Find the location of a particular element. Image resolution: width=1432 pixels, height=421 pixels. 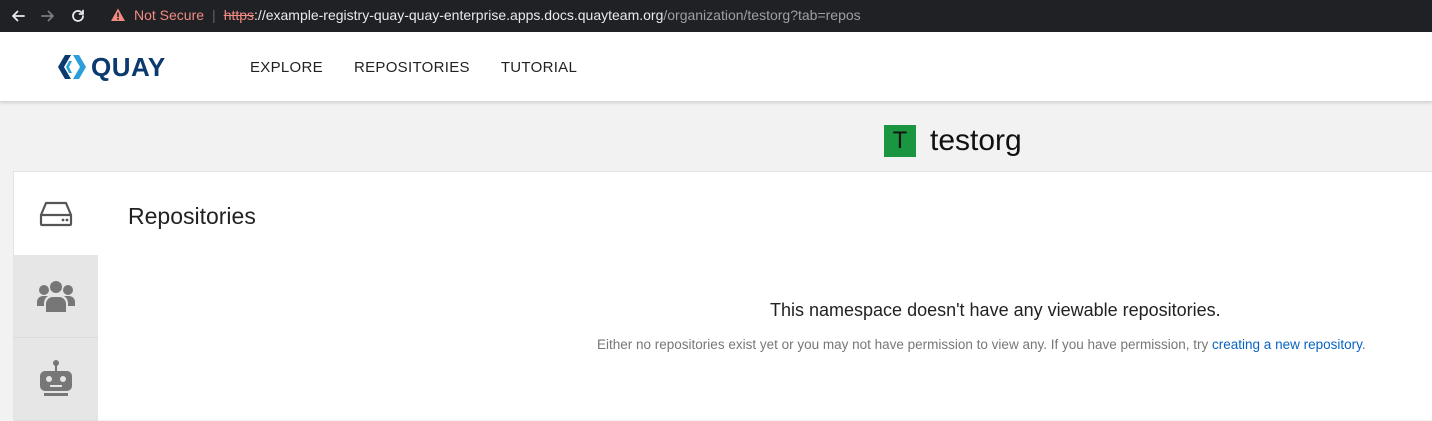

org-name: testorg is located at coordinates (976, 140).